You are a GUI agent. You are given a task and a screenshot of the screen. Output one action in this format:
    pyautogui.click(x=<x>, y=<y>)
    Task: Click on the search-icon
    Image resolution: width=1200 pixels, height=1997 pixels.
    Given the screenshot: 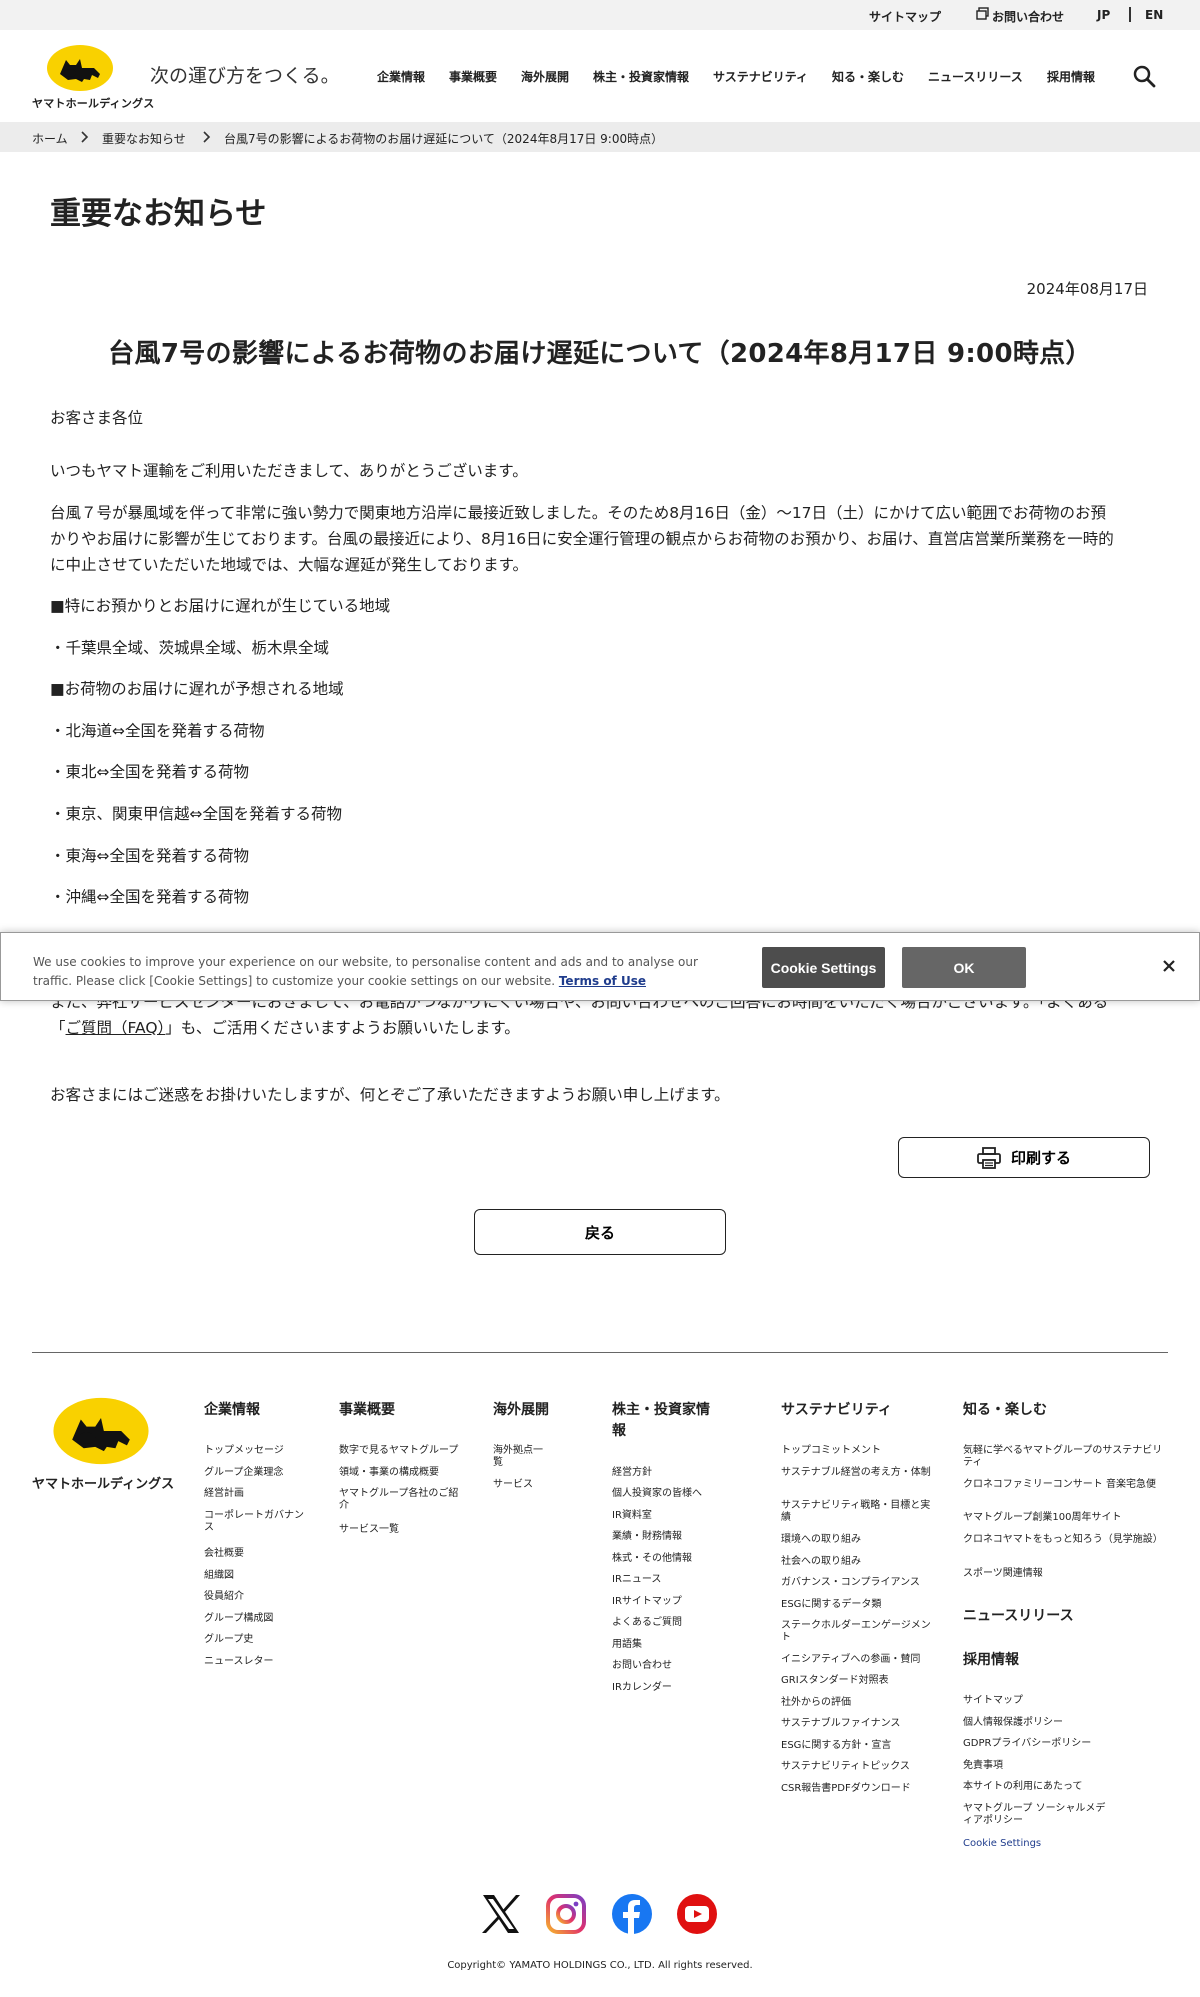 What is the action you would take?
    pyautogui.click(x=1144, y=76)
    